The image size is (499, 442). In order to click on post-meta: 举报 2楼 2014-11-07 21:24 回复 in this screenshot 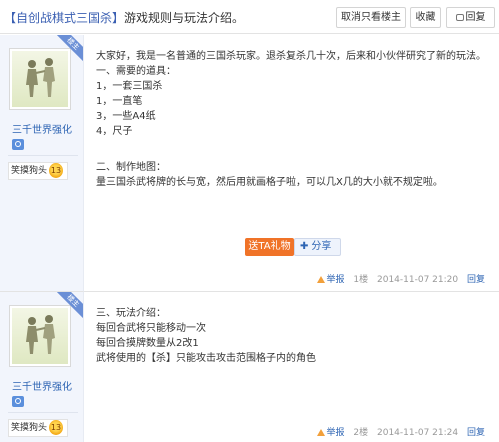, I will do `click(400, 431)`.